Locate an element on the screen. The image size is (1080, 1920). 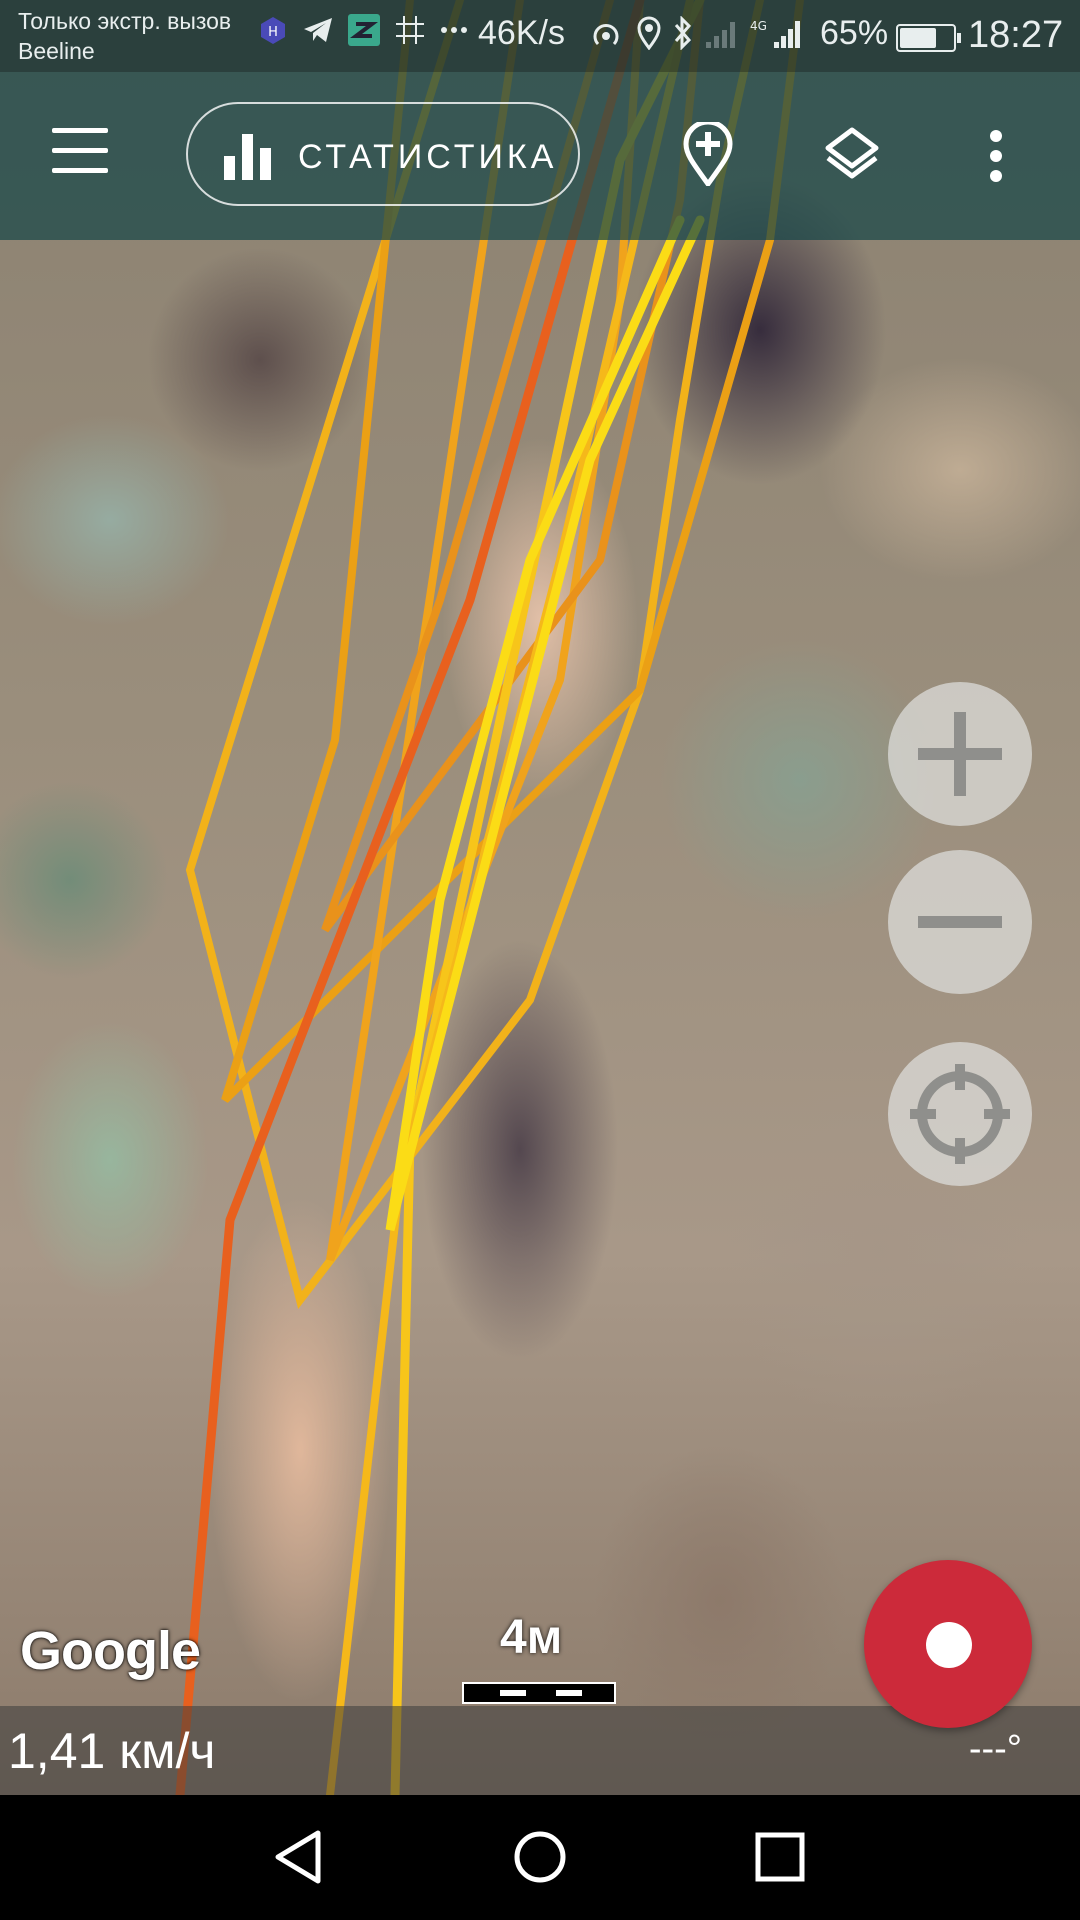
heading-readout: ---° is located at coordinates (995, 1749).